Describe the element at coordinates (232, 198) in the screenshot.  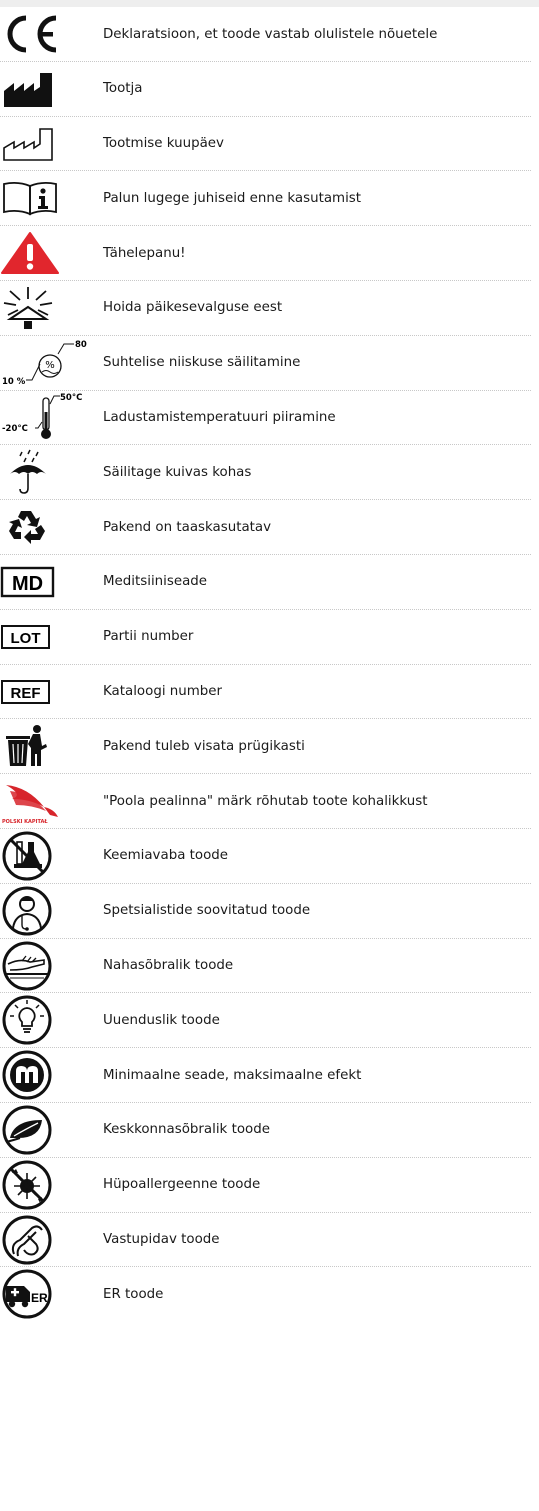
I see `item-label: Palun lugege juhiseid enne kasutamist` at that location.